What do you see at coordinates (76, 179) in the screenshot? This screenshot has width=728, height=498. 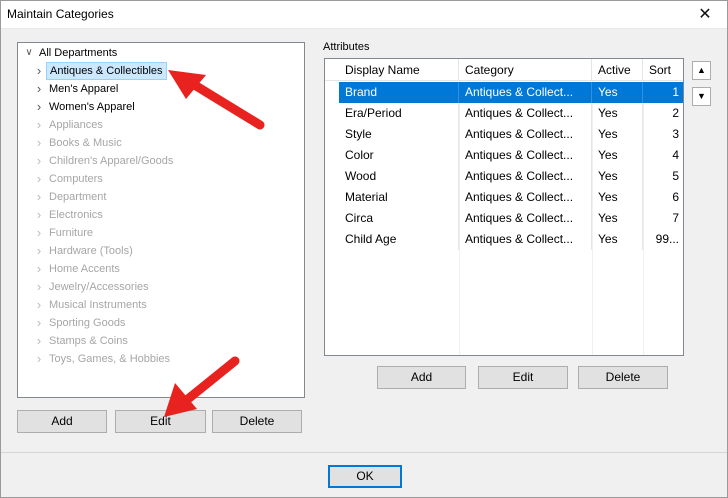 I see `tree-item-label: Computers` at bounding box center [76, 179].